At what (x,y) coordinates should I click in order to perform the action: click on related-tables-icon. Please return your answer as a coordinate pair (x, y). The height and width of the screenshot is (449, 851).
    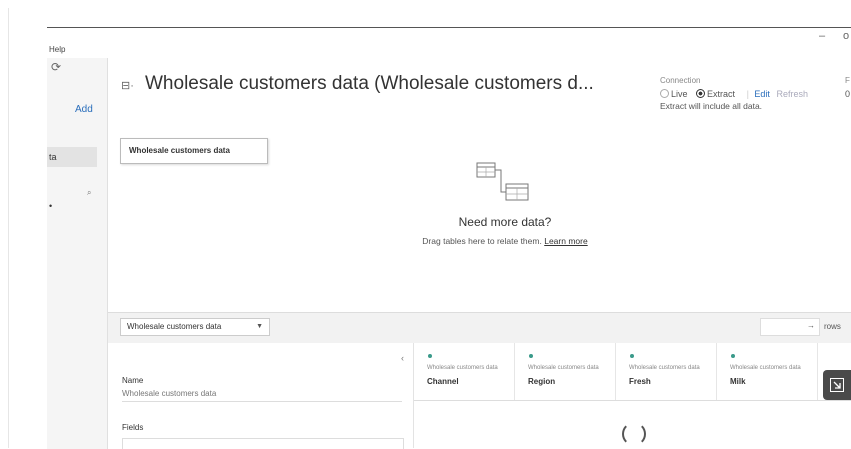
    Looking at the image, I should click on (502, 181).